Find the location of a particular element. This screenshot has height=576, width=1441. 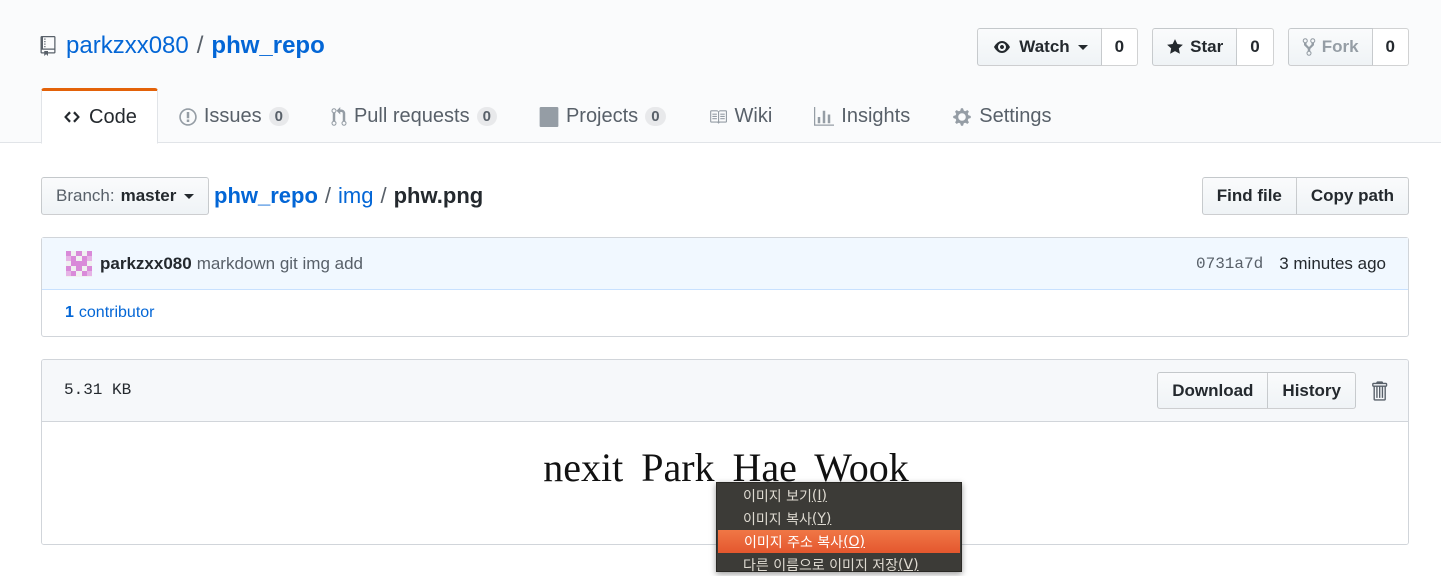

code-icon is located at coordinates (72, 117).